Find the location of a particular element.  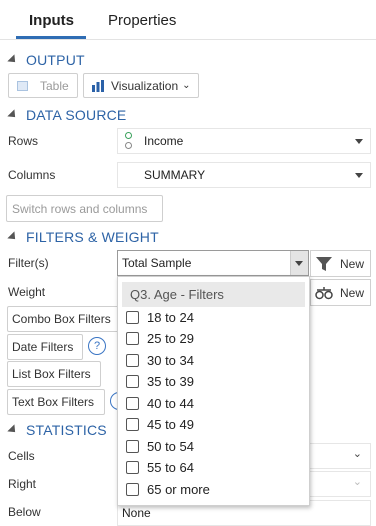

section-output-title: OUTPUT is located at coordinates (55, 60).